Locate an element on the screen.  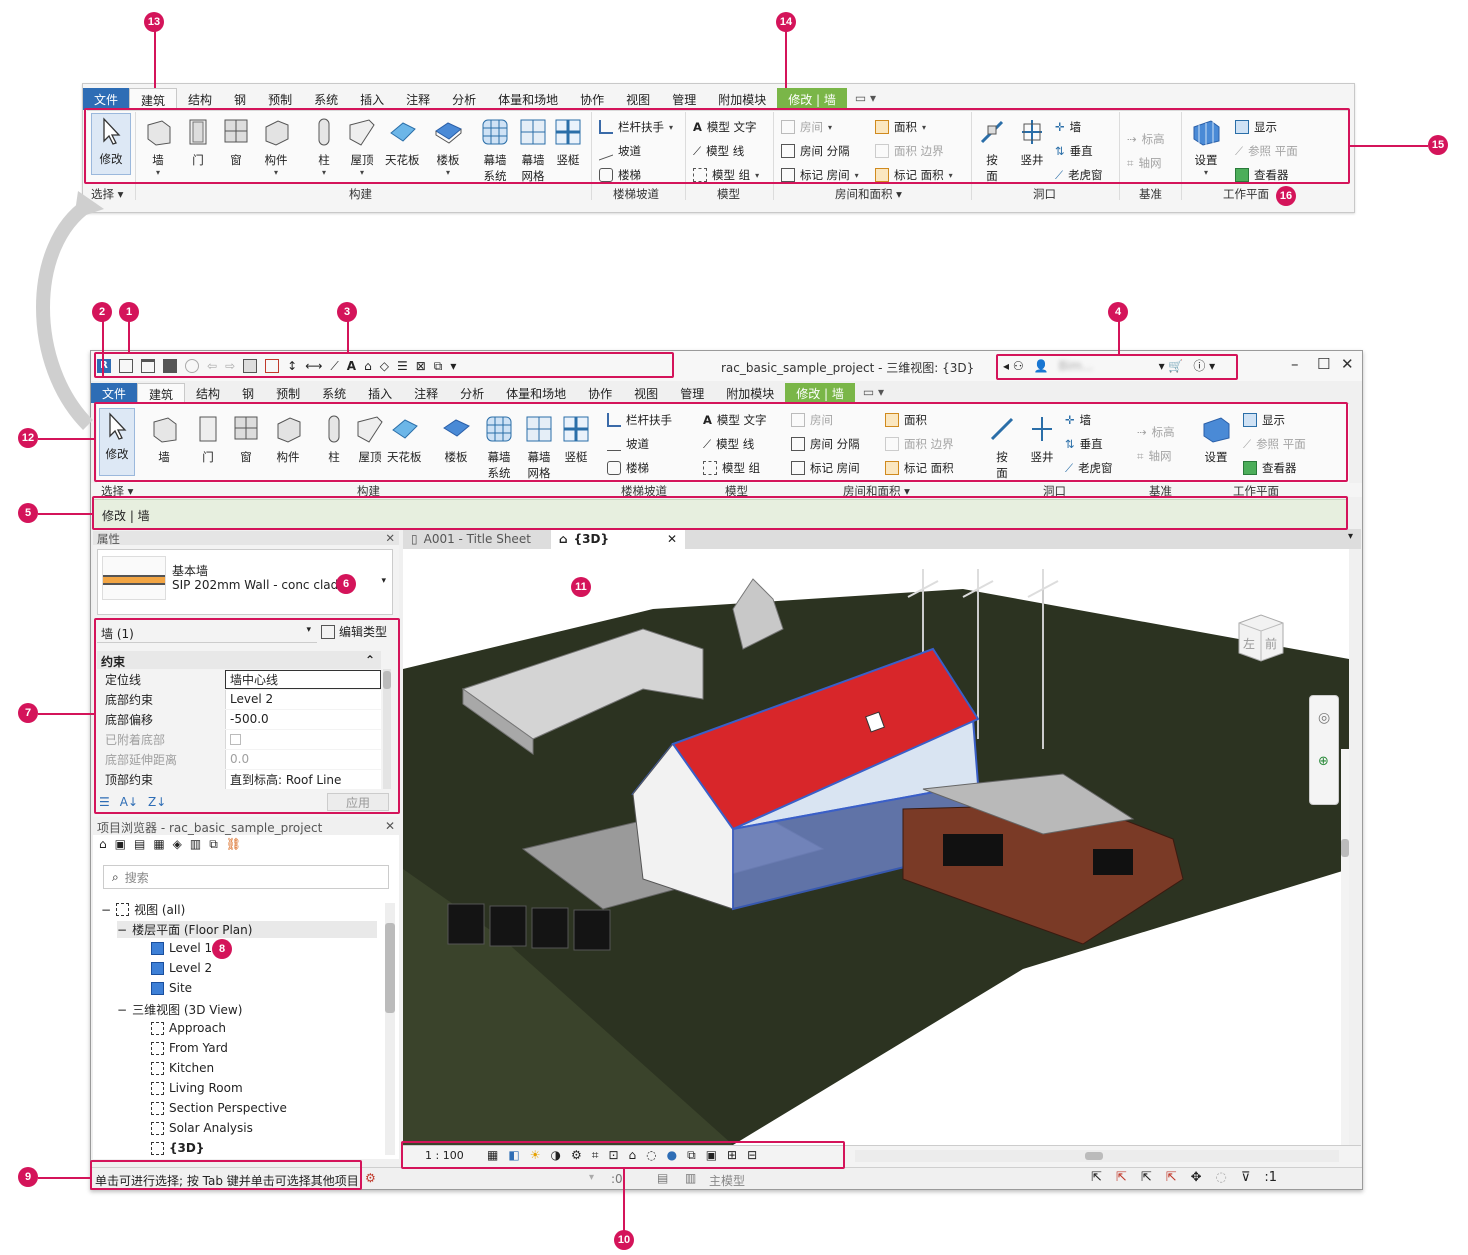
column-button: 柱 ▾ is located at coordinates (324, 146).